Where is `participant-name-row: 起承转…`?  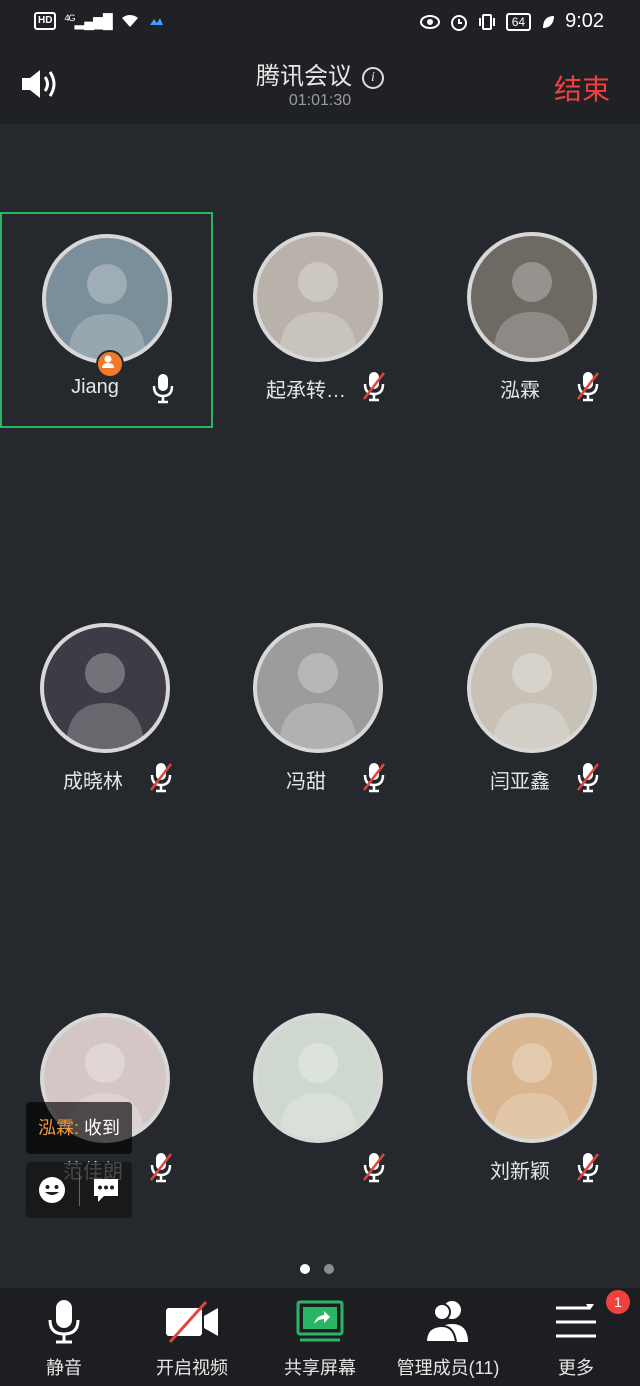 participant-name-row: 起承转… is located at coordinates (319, 386).